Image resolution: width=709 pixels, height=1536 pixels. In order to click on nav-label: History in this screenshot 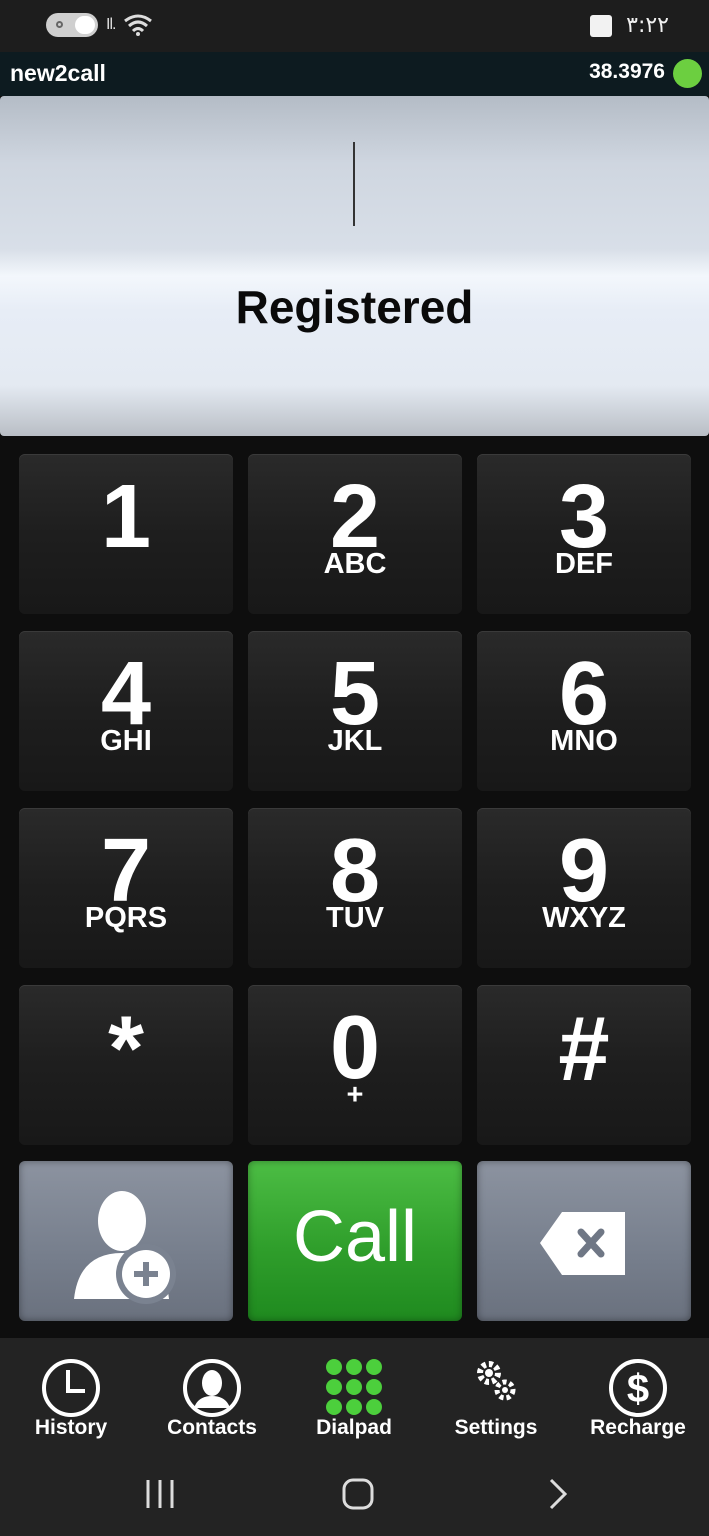, I will do `click(71, 1427)`.